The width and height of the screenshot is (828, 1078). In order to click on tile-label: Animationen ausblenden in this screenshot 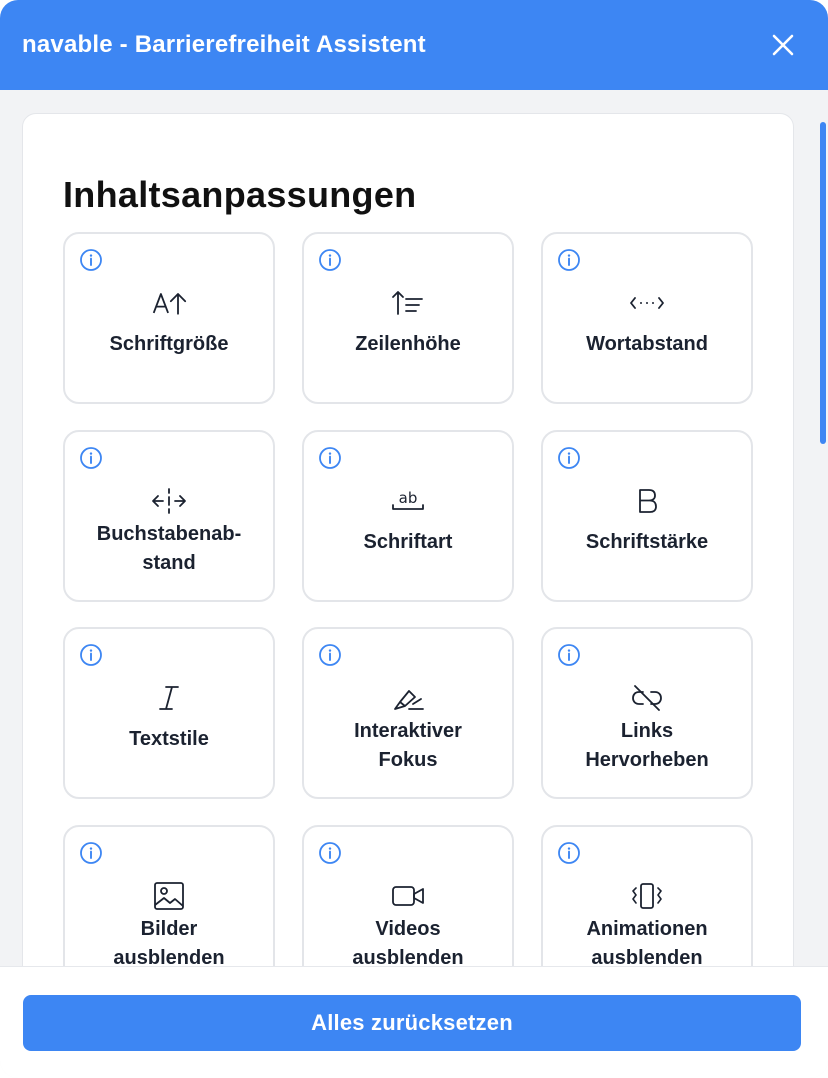, I will do `click(647, 942)`.